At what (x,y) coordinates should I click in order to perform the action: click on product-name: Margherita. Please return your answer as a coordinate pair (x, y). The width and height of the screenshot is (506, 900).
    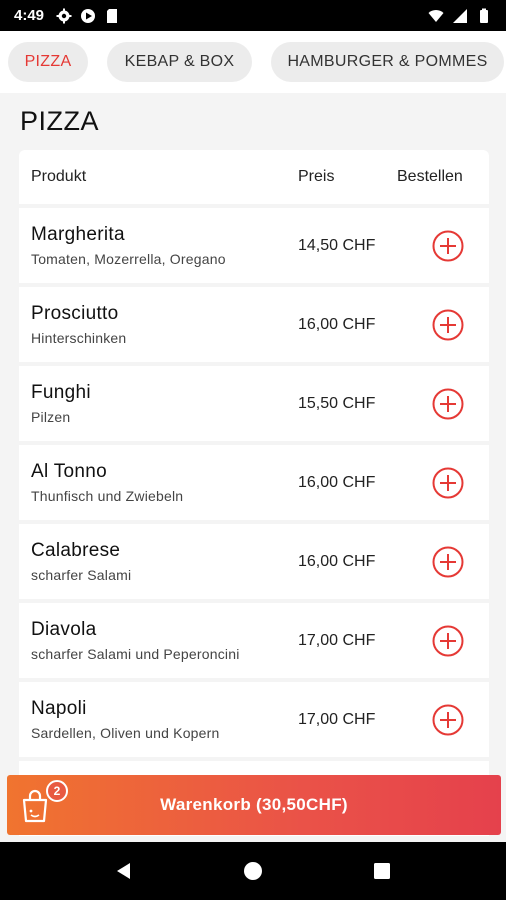
    Looking at the image, I should click on (78, 234).